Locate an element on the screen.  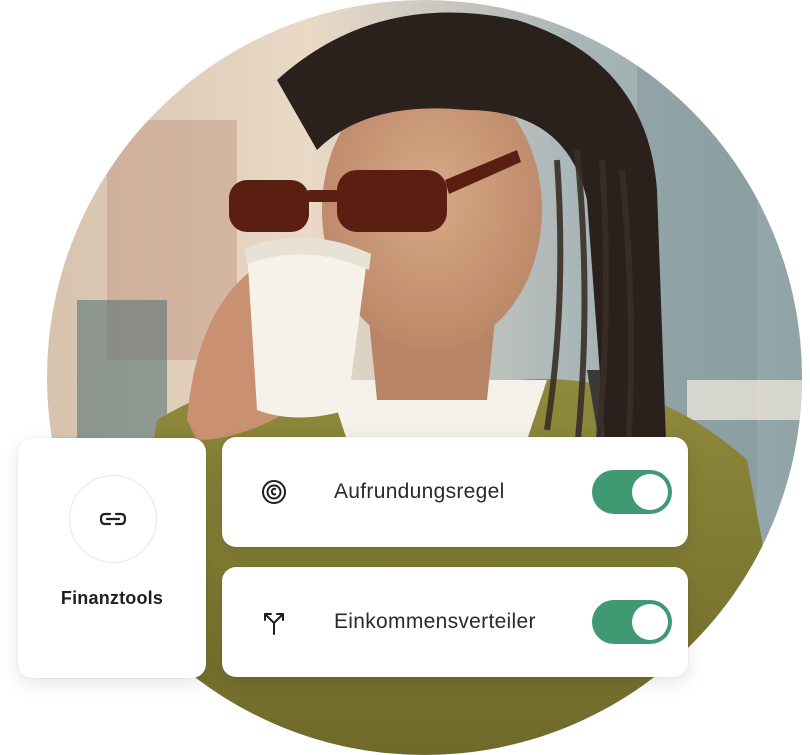
coin-round-up-icon is located at coordinates (274, 492).